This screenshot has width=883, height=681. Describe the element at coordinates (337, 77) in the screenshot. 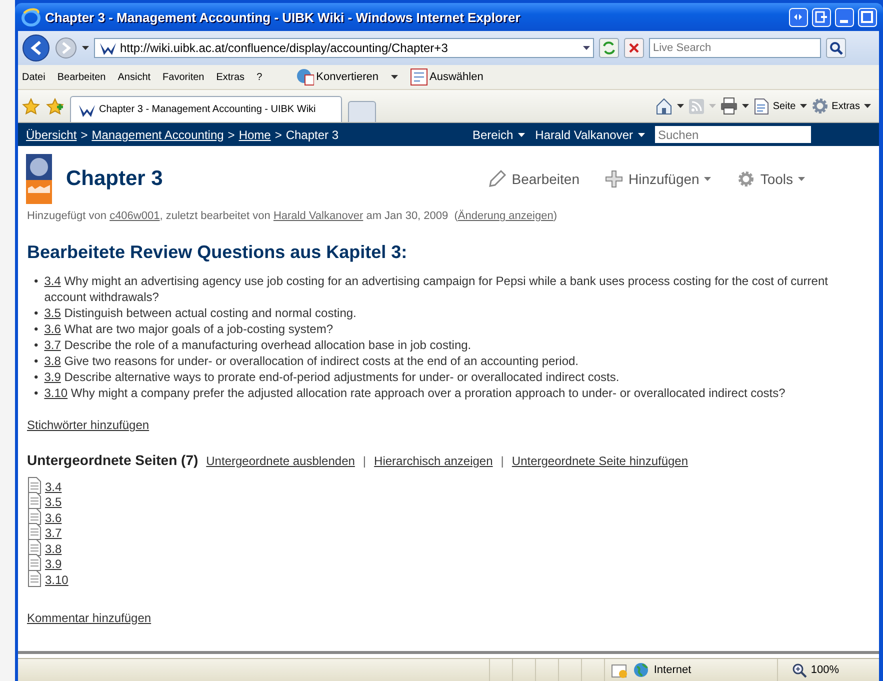

I see `toolbar-button: Konvertieren` at that location.